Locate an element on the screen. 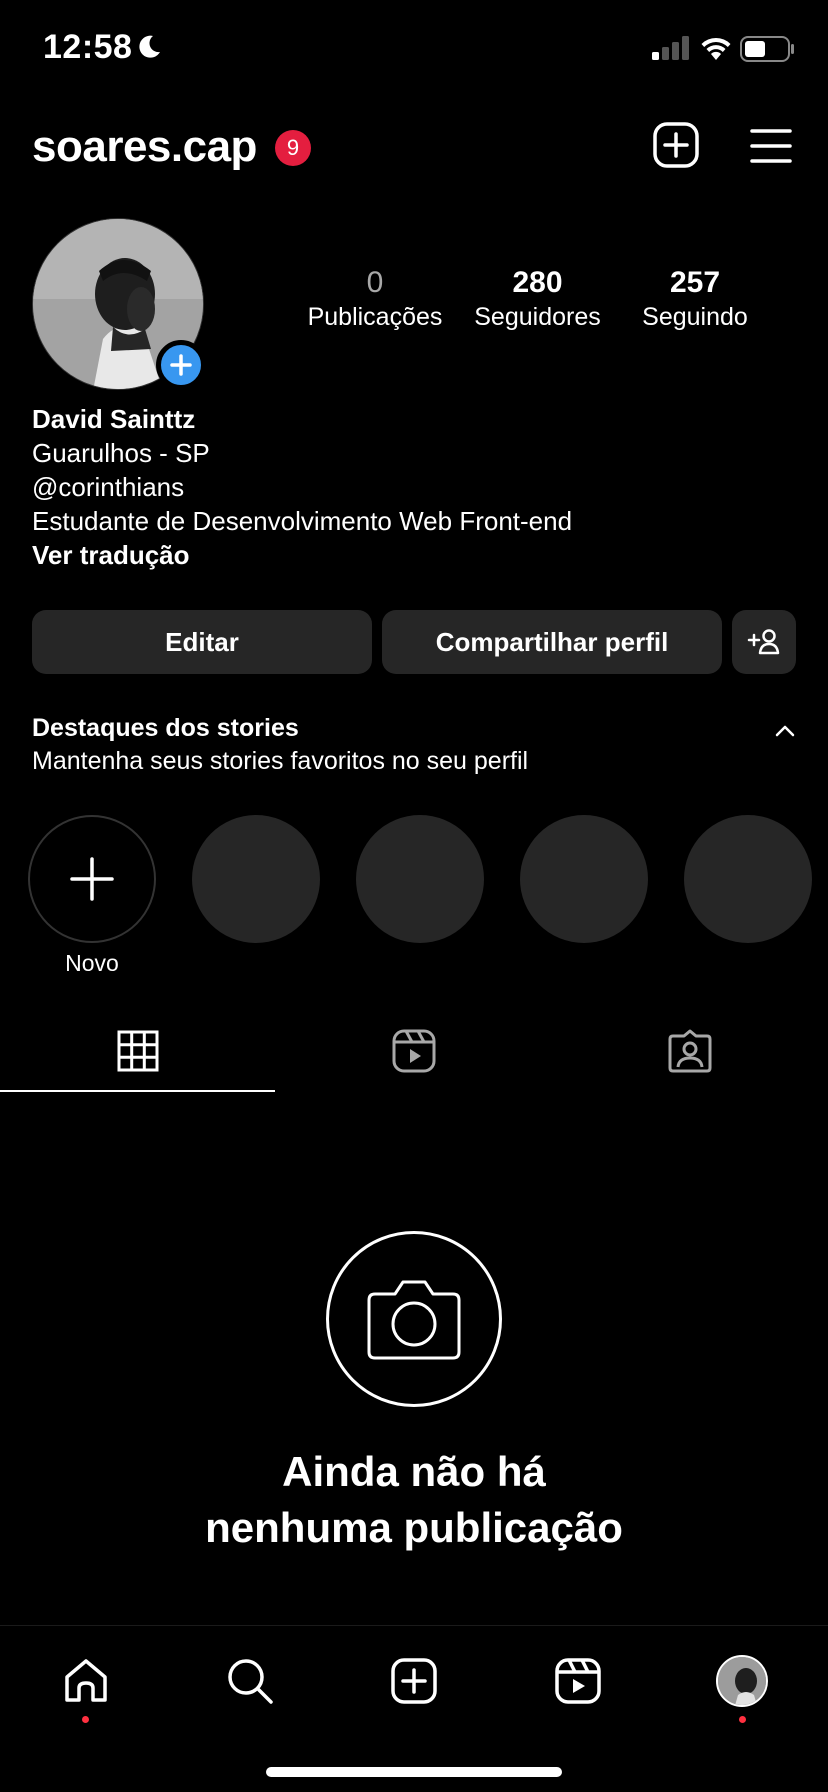 The width and height of the screenshot is (828, 1792). new-highlight-button is located at coordinates (92, 879).